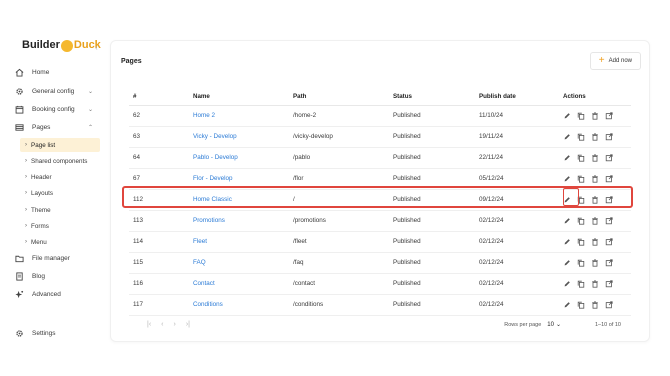 The height and width of the screenshot is (376, 670). I want to click on column-header-name: Name, so click(243, 97).